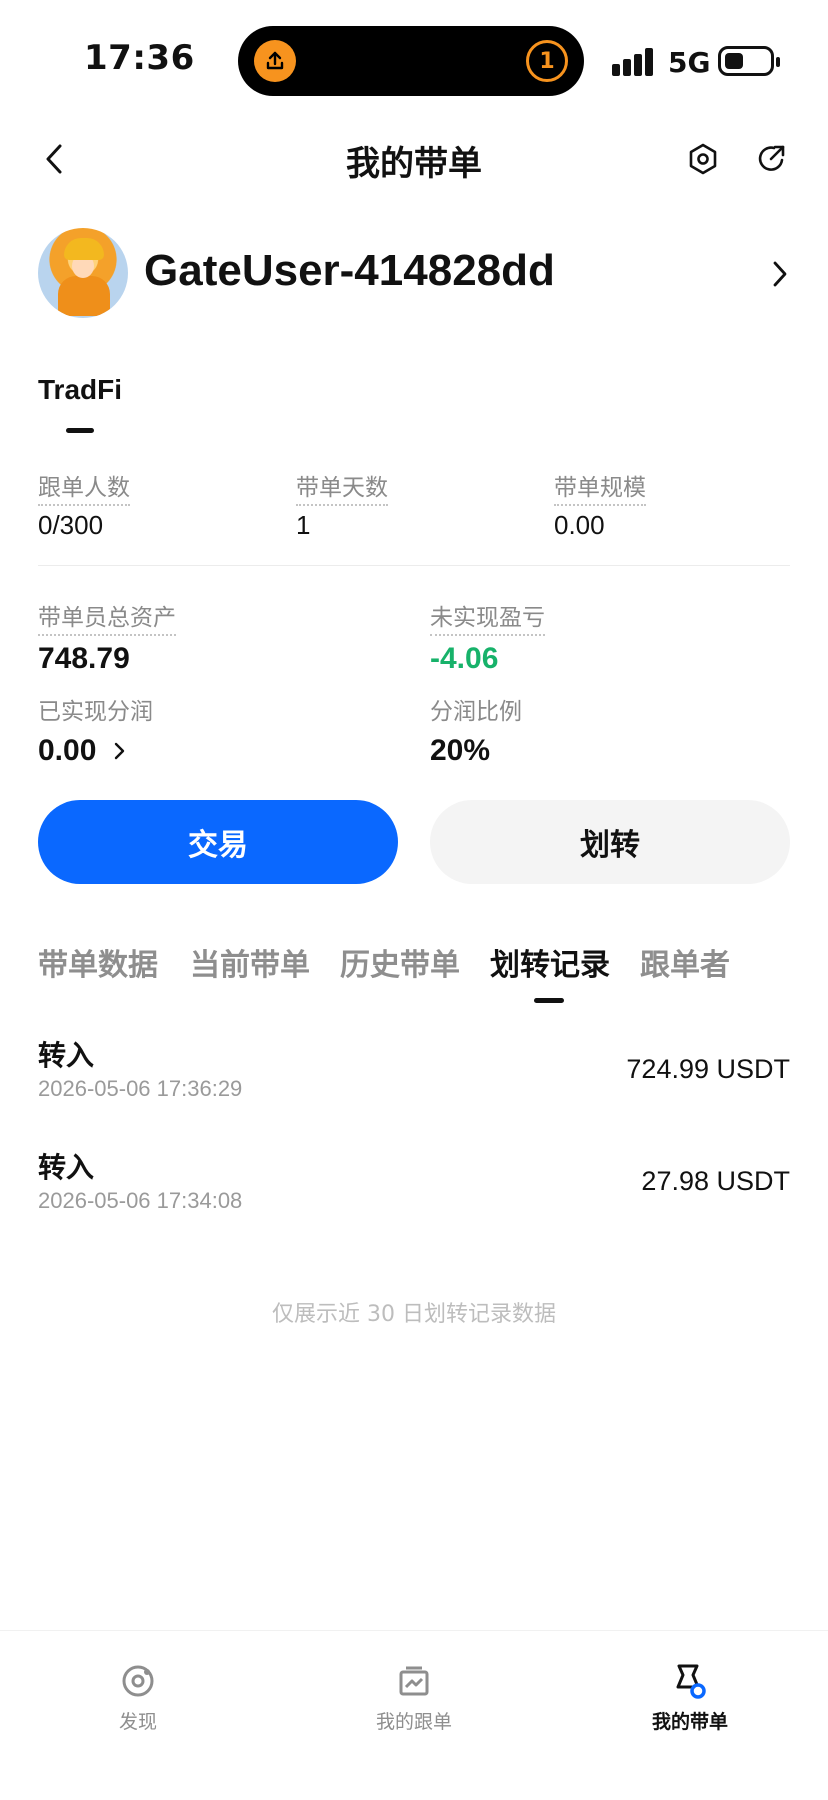 This screenshot has height=1800, width=828. Describe the element at coordinates (83, 273) in the screenshot. I see `avatar` at that location.